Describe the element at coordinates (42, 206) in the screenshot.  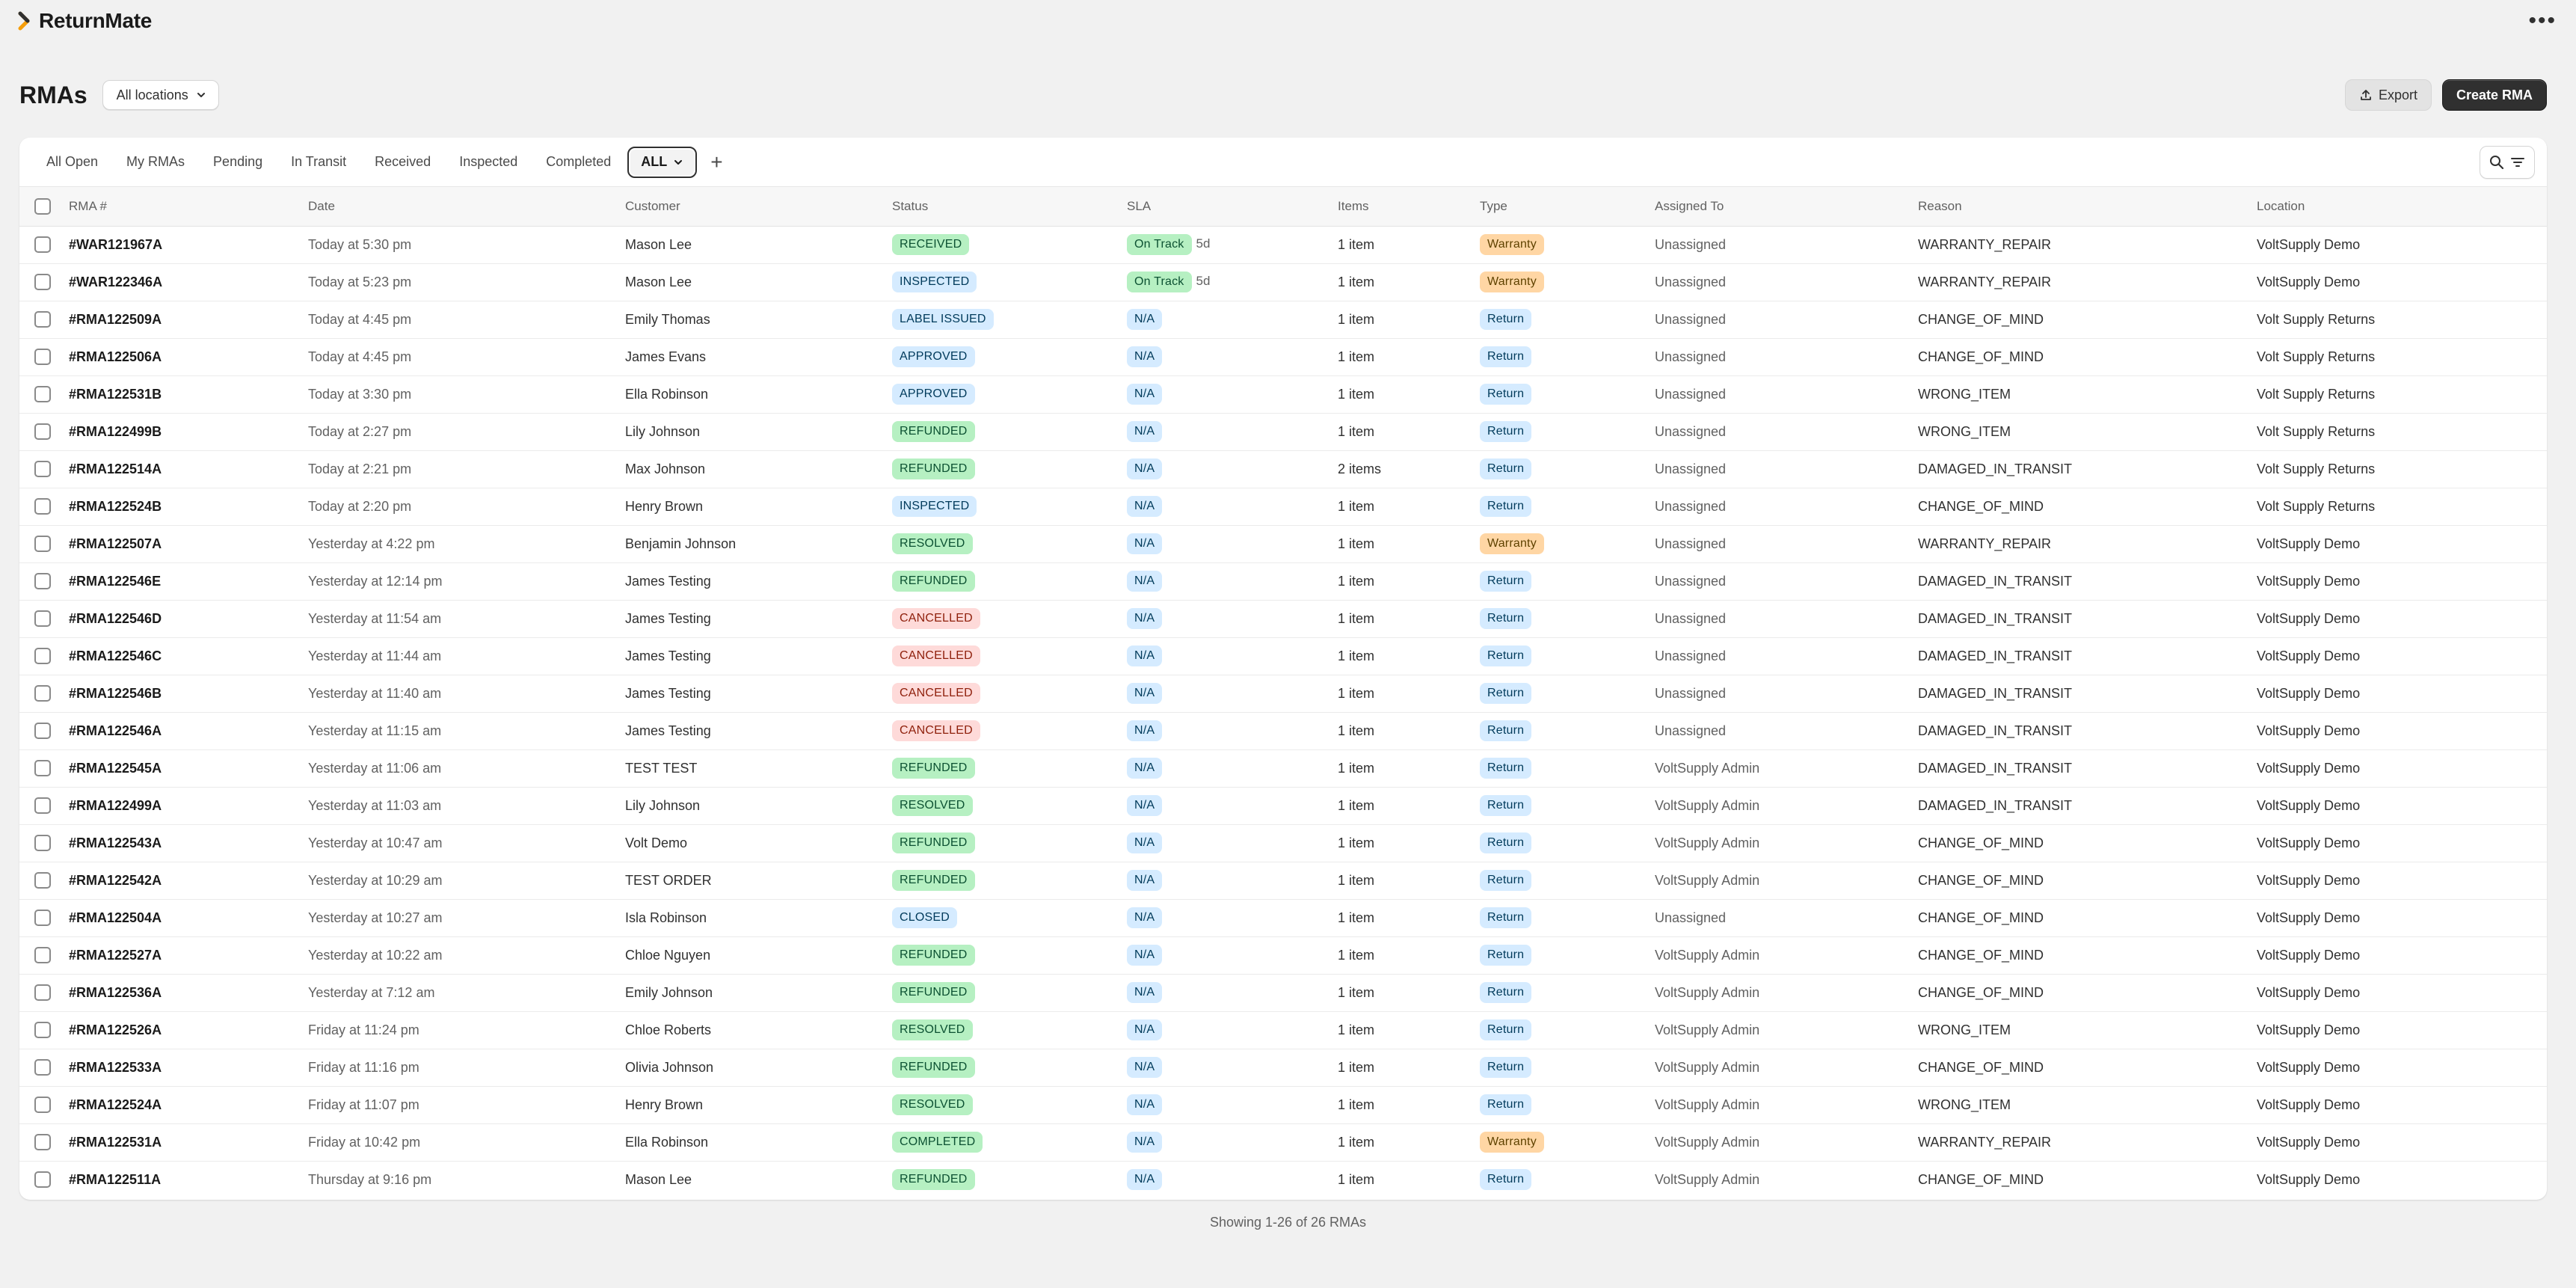
I see `select-all-checkbox` at that location.